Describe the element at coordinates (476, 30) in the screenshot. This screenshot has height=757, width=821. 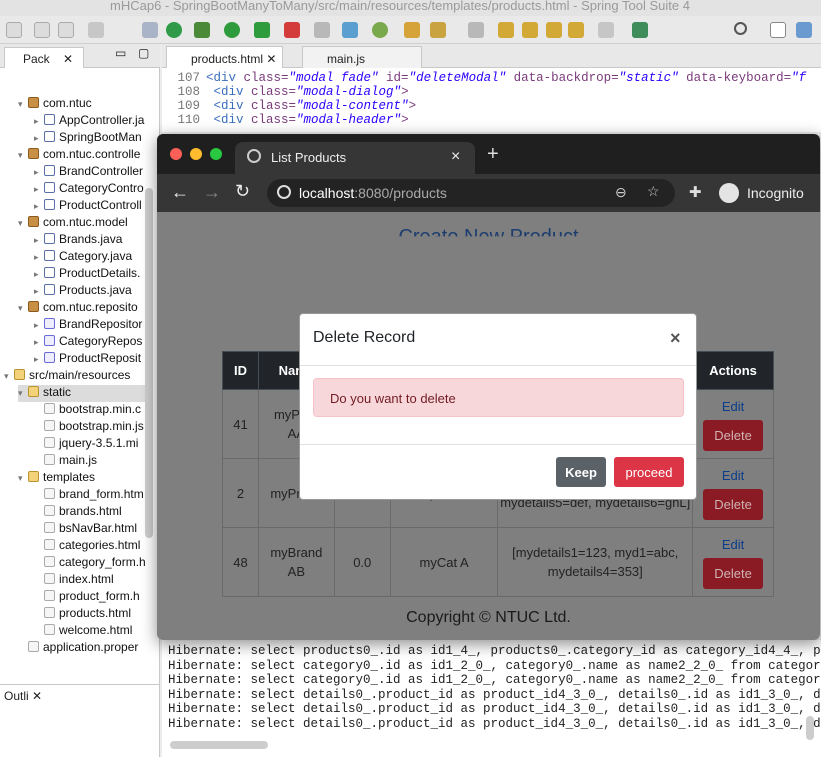
I see `annotation-icon` at that location.